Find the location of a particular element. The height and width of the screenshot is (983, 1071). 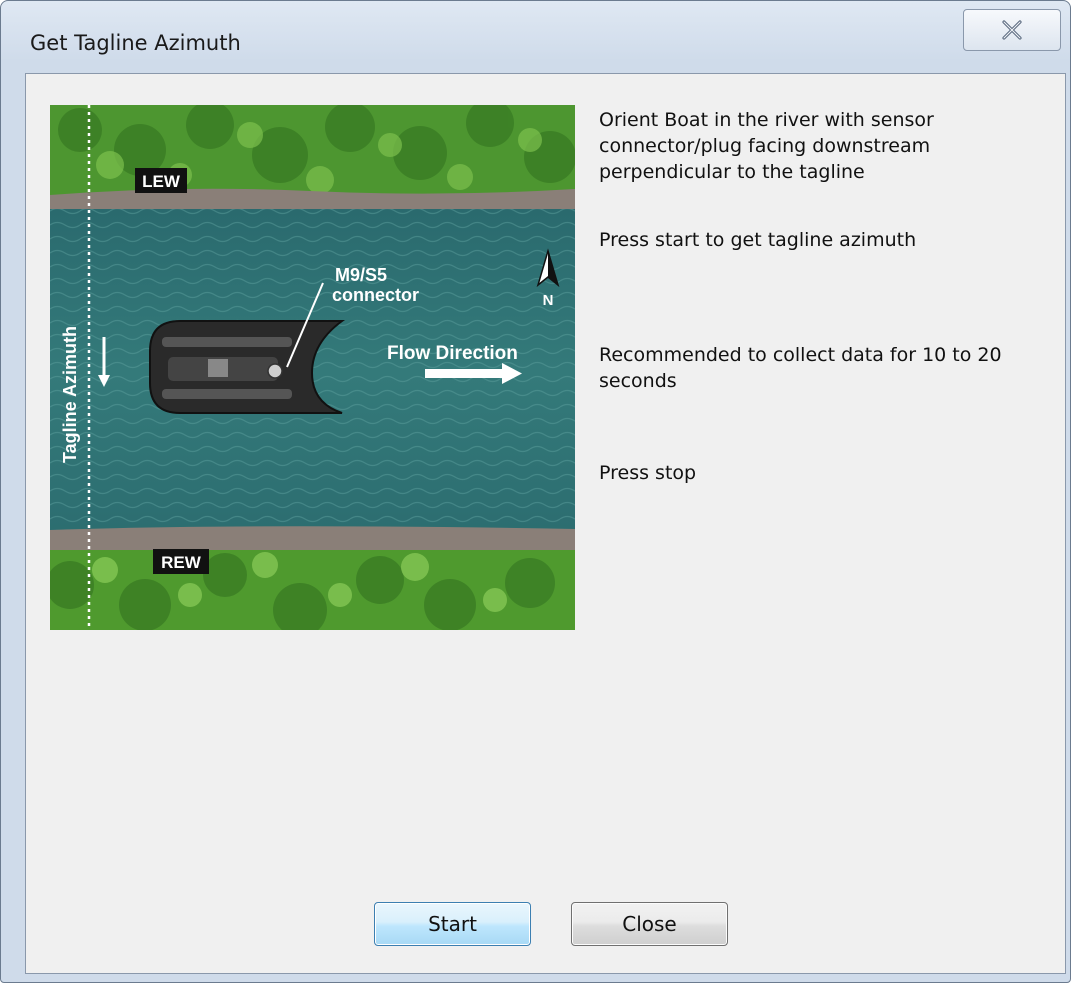

window-close-button is located at coordinates (1012, 30).